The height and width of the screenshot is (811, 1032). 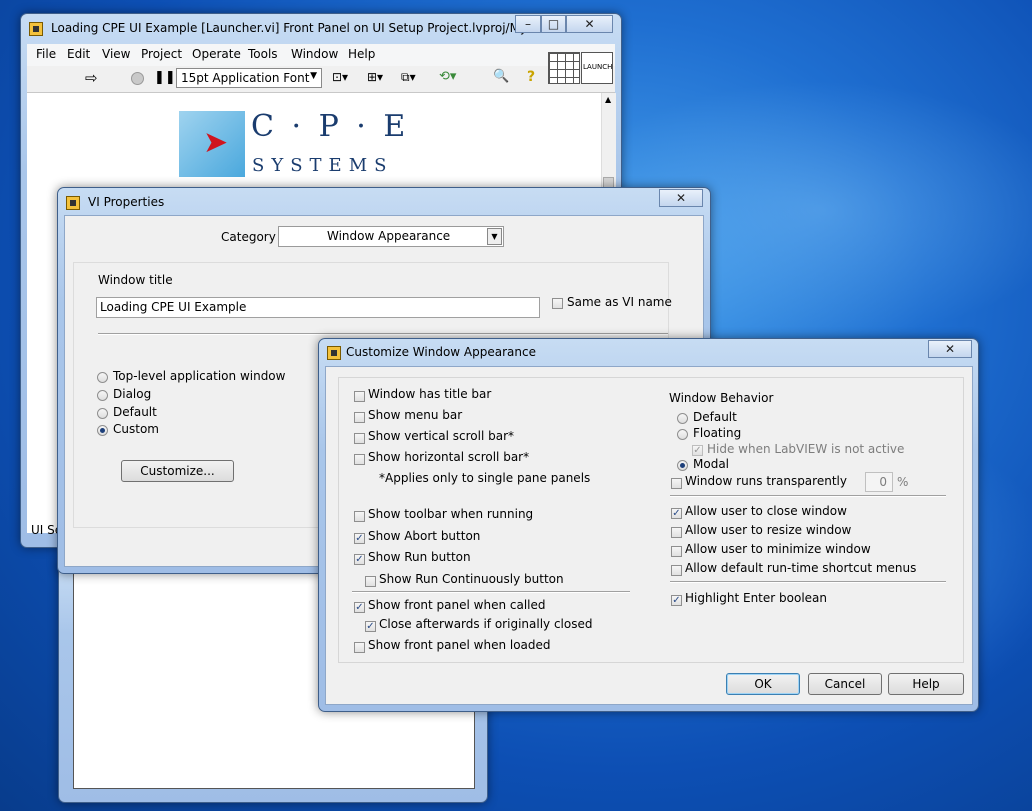 What do you see at coordinates (359, 417) in the screenshot?
I see `show-menu-bar-checkbox` at bounding box center [359, 417].